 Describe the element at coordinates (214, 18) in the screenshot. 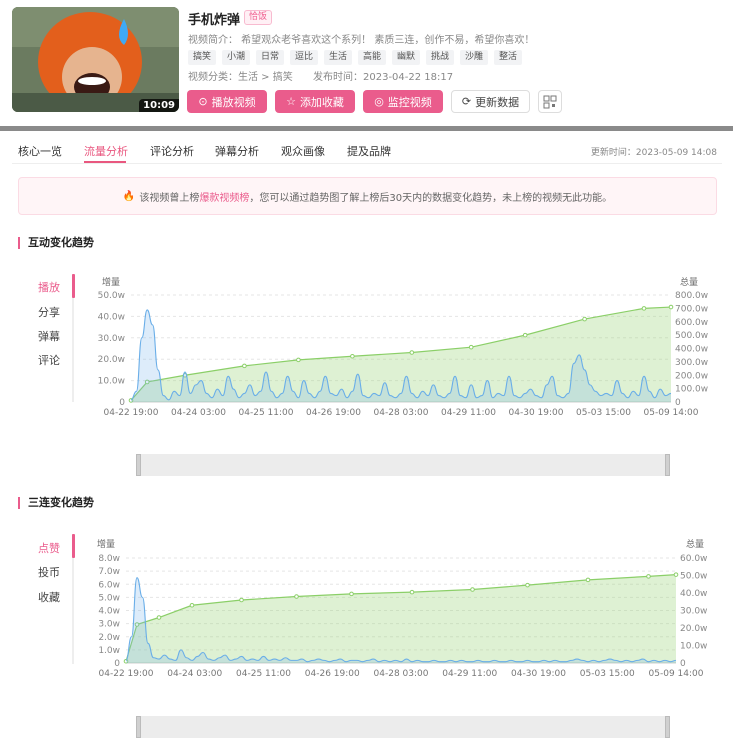

I see `video-title: 手机炸弹` at that location.